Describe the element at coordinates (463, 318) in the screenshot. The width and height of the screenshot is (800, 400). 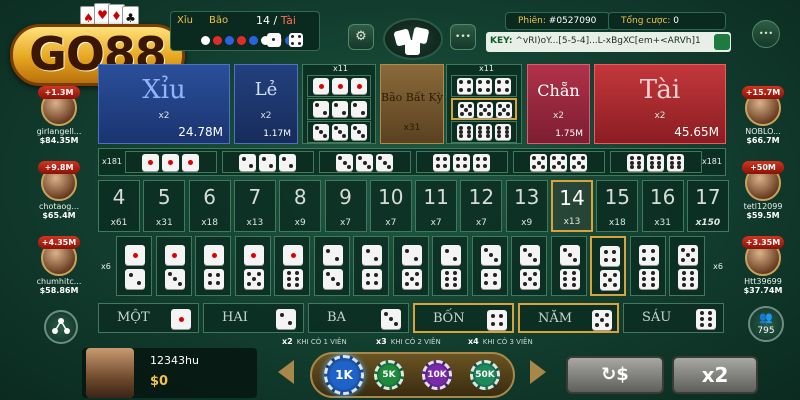
I see `bet-single-4: BỐN` at that location.